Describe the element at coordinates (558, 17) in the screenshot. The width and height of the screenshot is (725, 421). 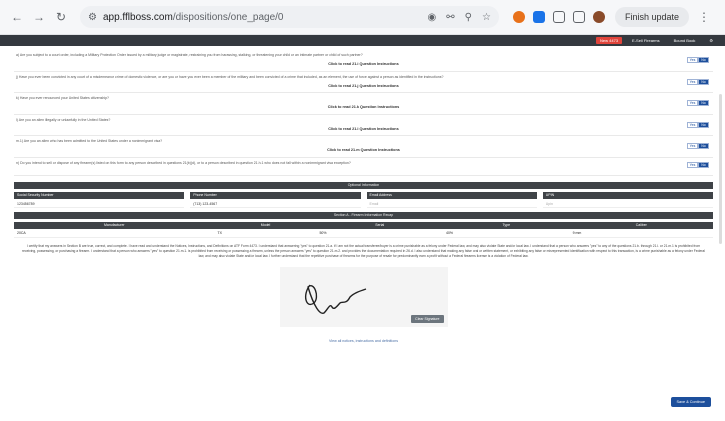
I see `tab-icon` at that location.